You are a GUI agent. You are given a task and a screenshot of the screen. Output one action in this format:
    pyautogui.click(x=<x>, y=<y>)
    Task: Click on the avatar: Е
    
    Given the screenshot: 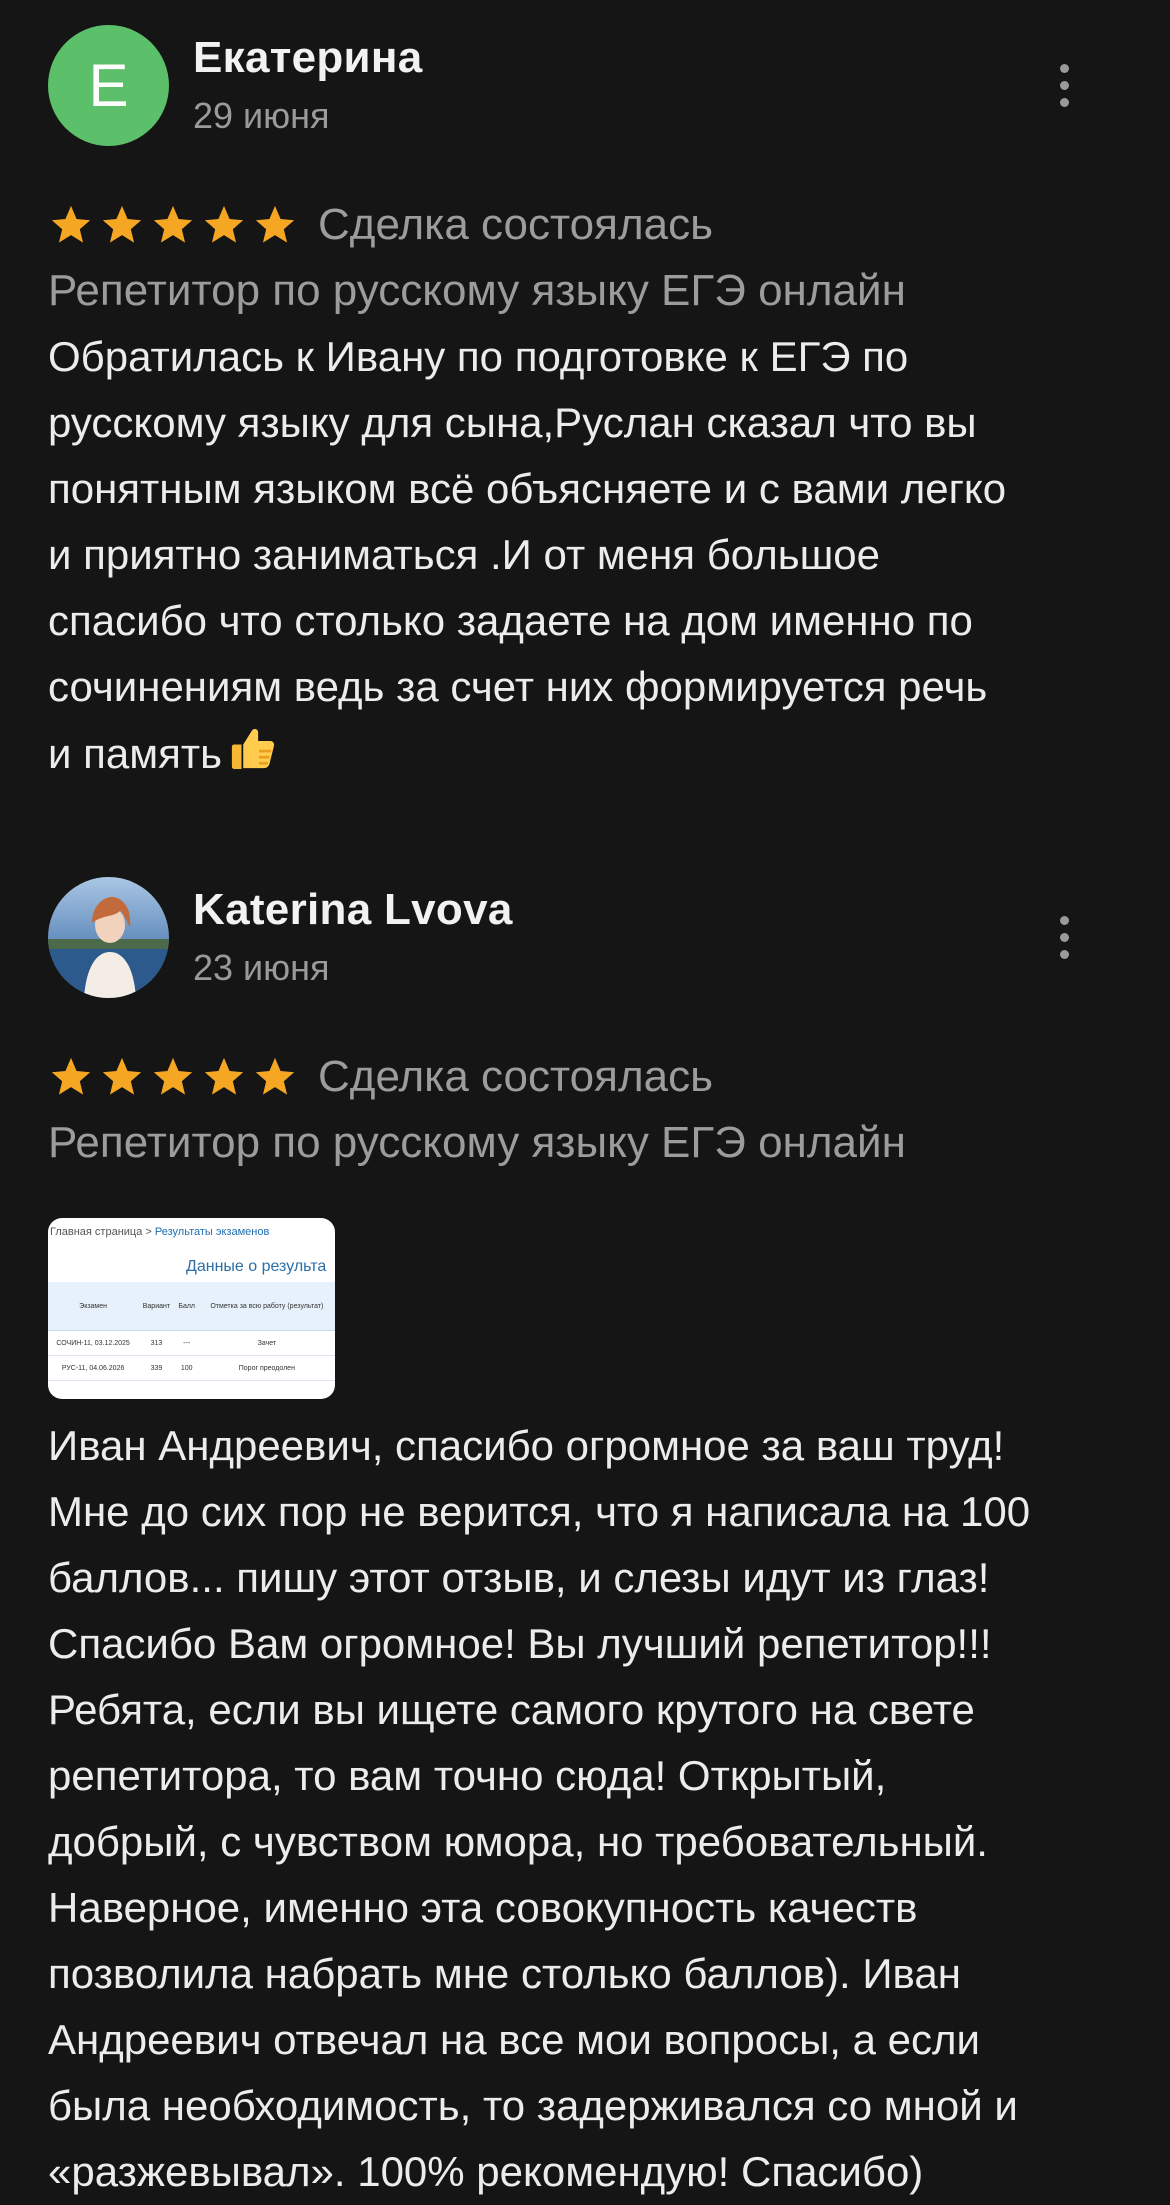 What is the action you would take?
    pyautogui.click(x=108, y=85)
    